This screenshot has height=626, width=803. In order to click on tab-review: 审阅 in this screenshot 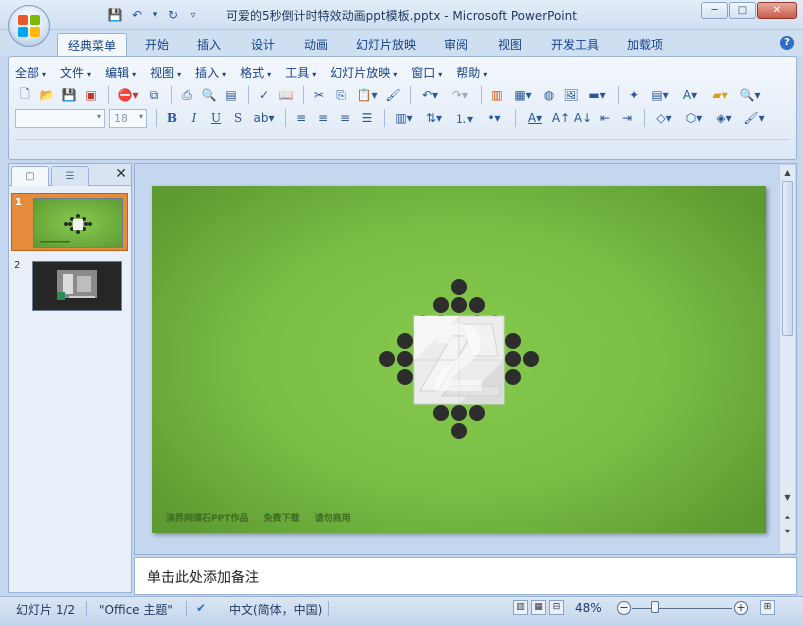, I will do `click(456, 44)`.